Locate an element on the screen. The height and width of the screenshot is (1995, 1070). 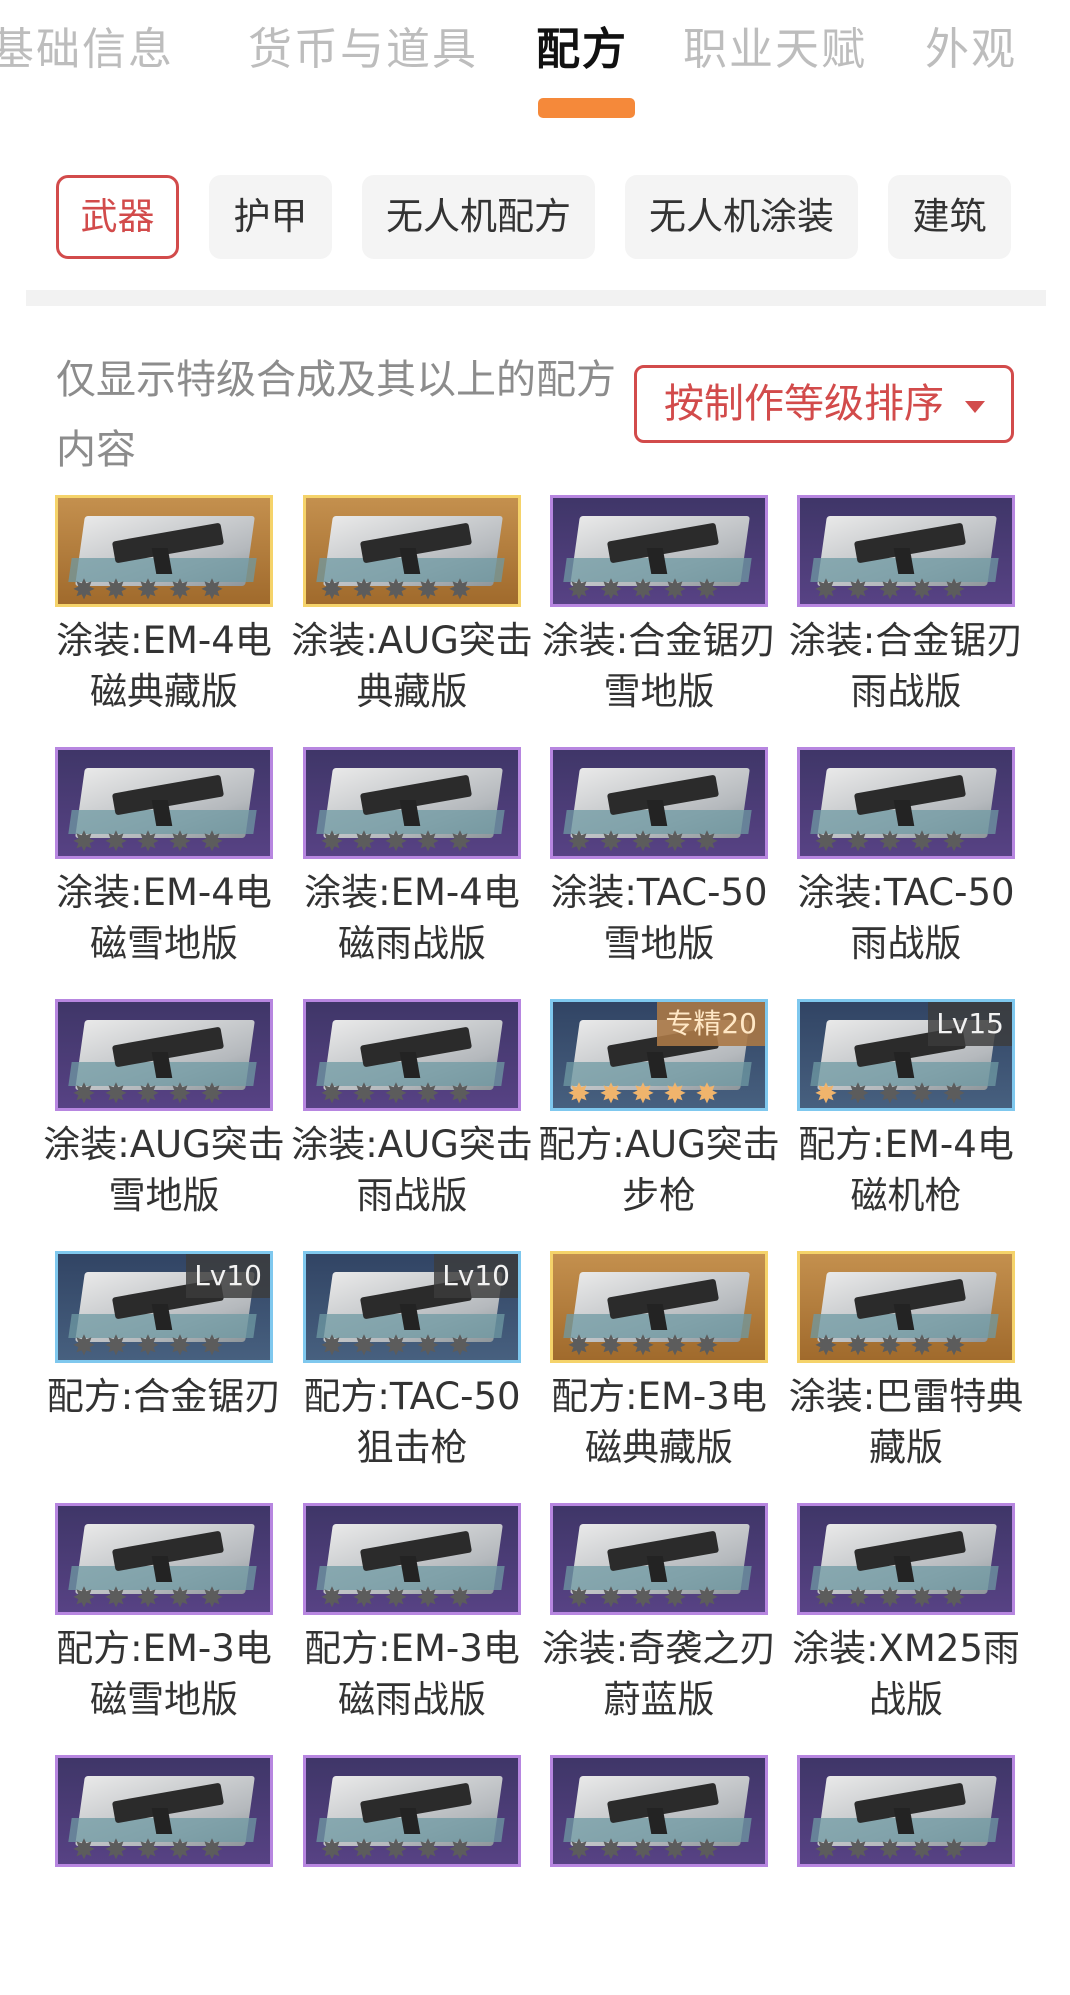
level-badge: Lv15 is located at coordinates (970, 1024).